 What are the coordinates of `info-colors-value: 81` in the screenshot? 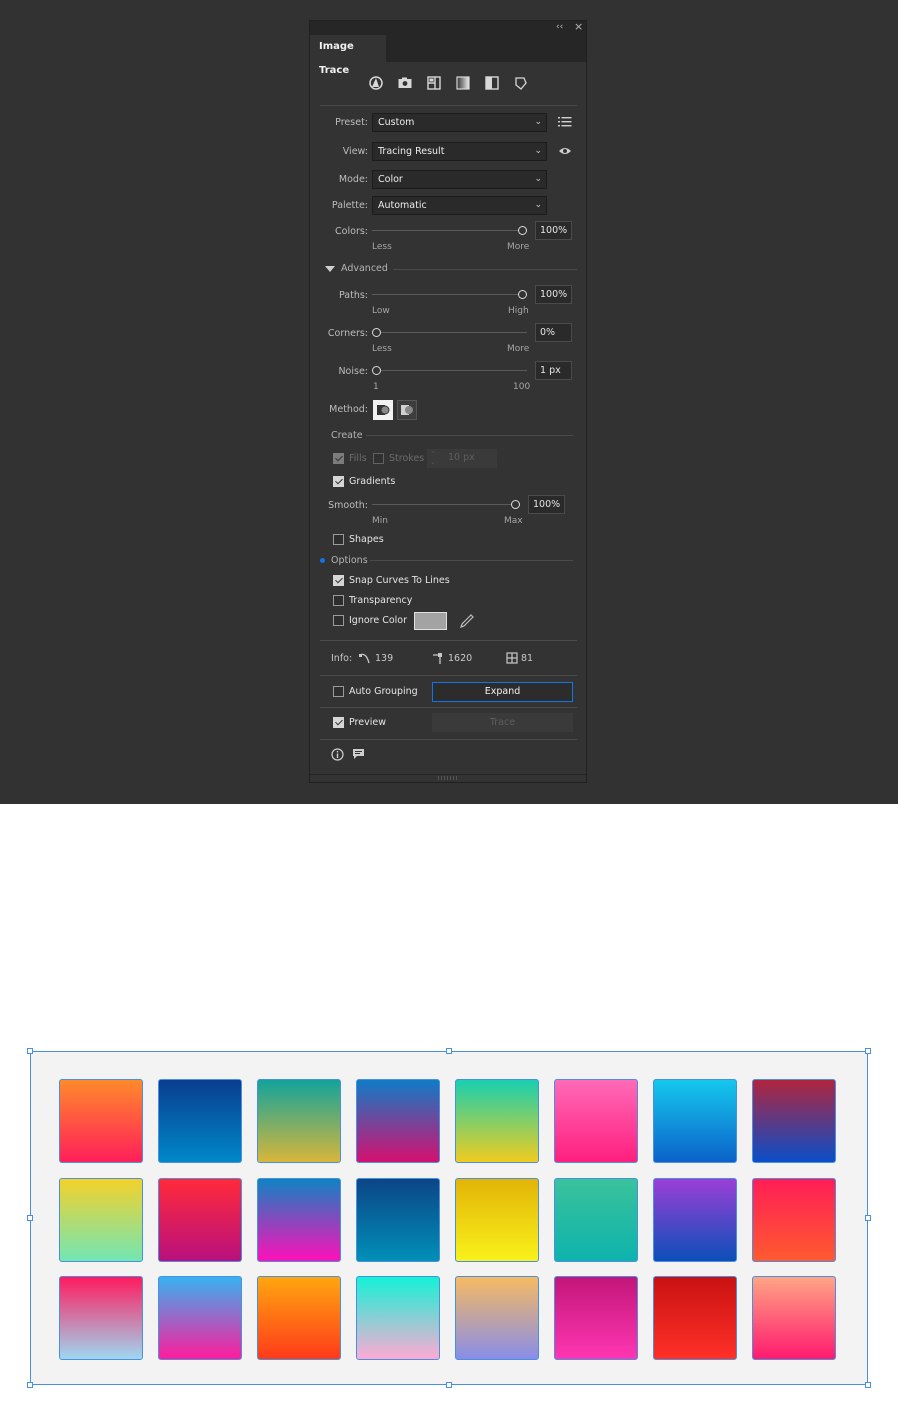 It's located at (527, 658).